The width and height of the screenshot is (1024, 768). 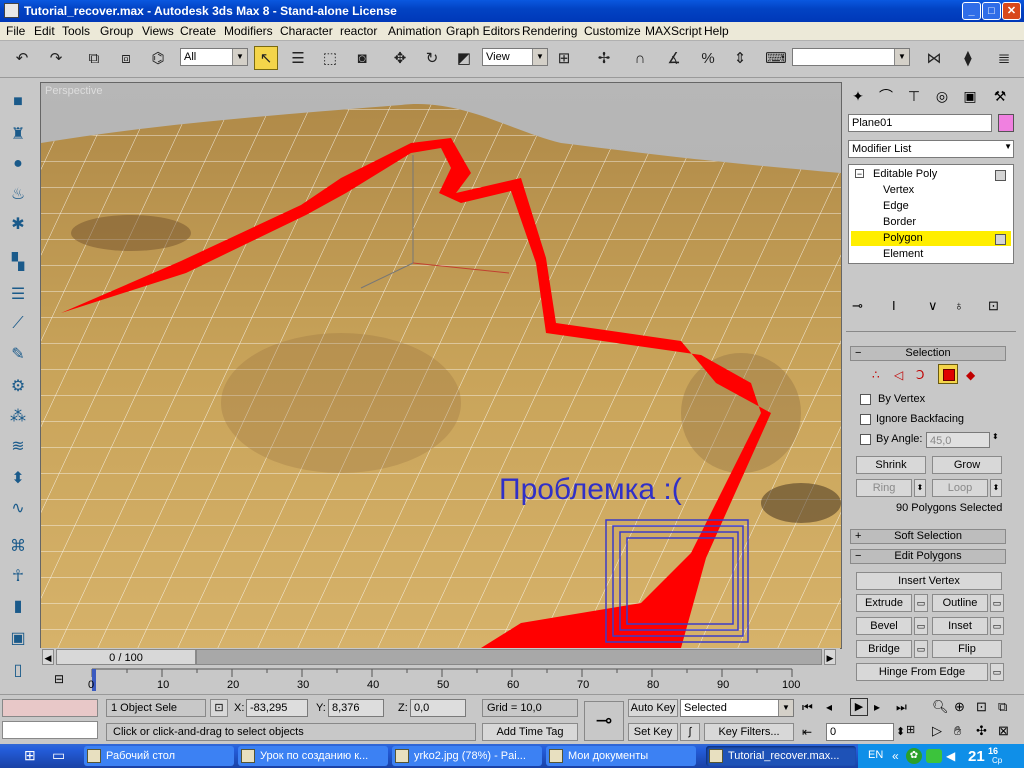 What do you see at coordinates (934, 58) in the screenshot?
I see `mirror-icon: ⋈` at bounding box center [934, 58].